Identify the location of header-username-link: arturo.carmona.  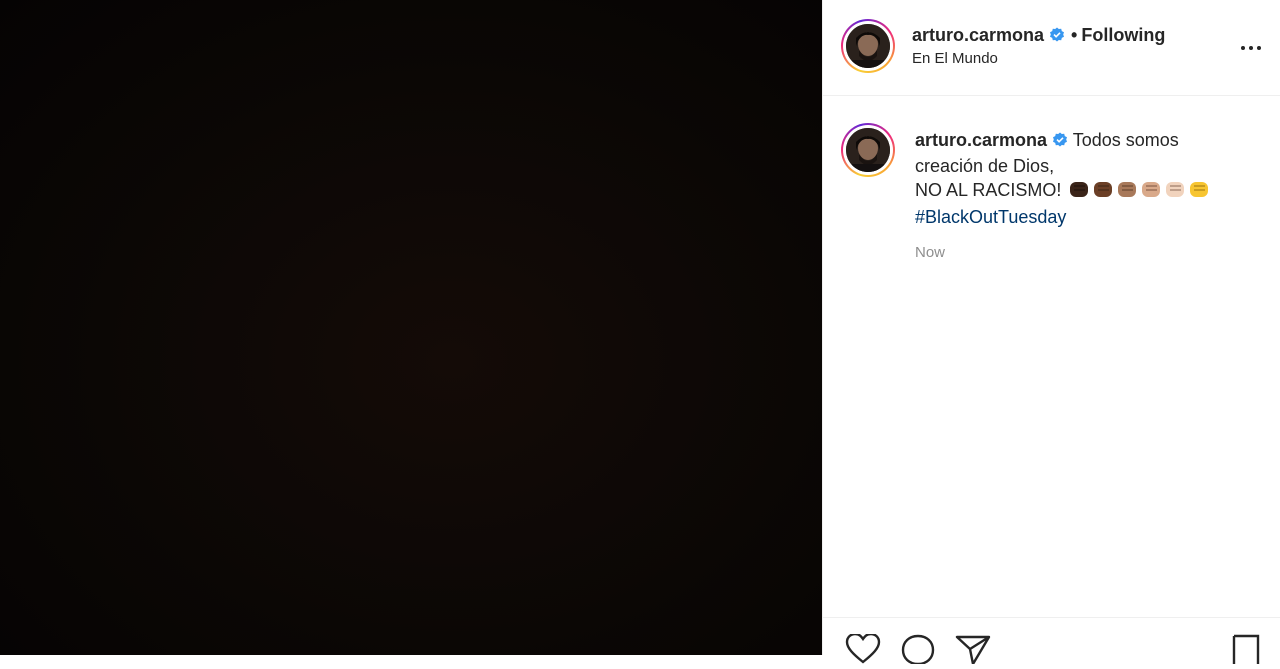
(978, 35).